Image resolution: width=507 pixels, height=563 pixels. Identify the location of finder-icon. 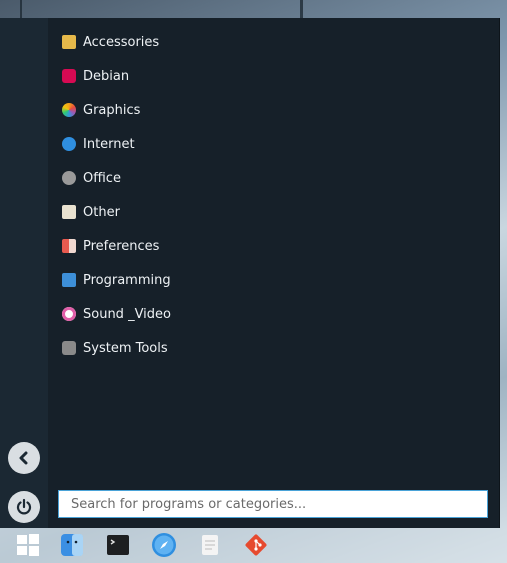
(72, 545).